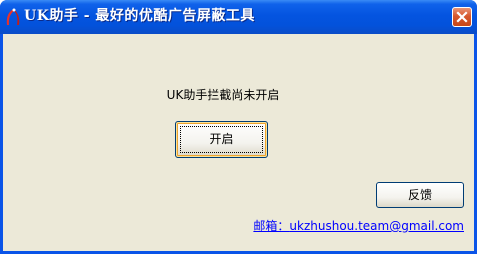  What do you see at coordinates (376, 226) in the screenshot?
I see `email-address: ukzhushou.team@gmail.com` at bounding box center [376, 226].